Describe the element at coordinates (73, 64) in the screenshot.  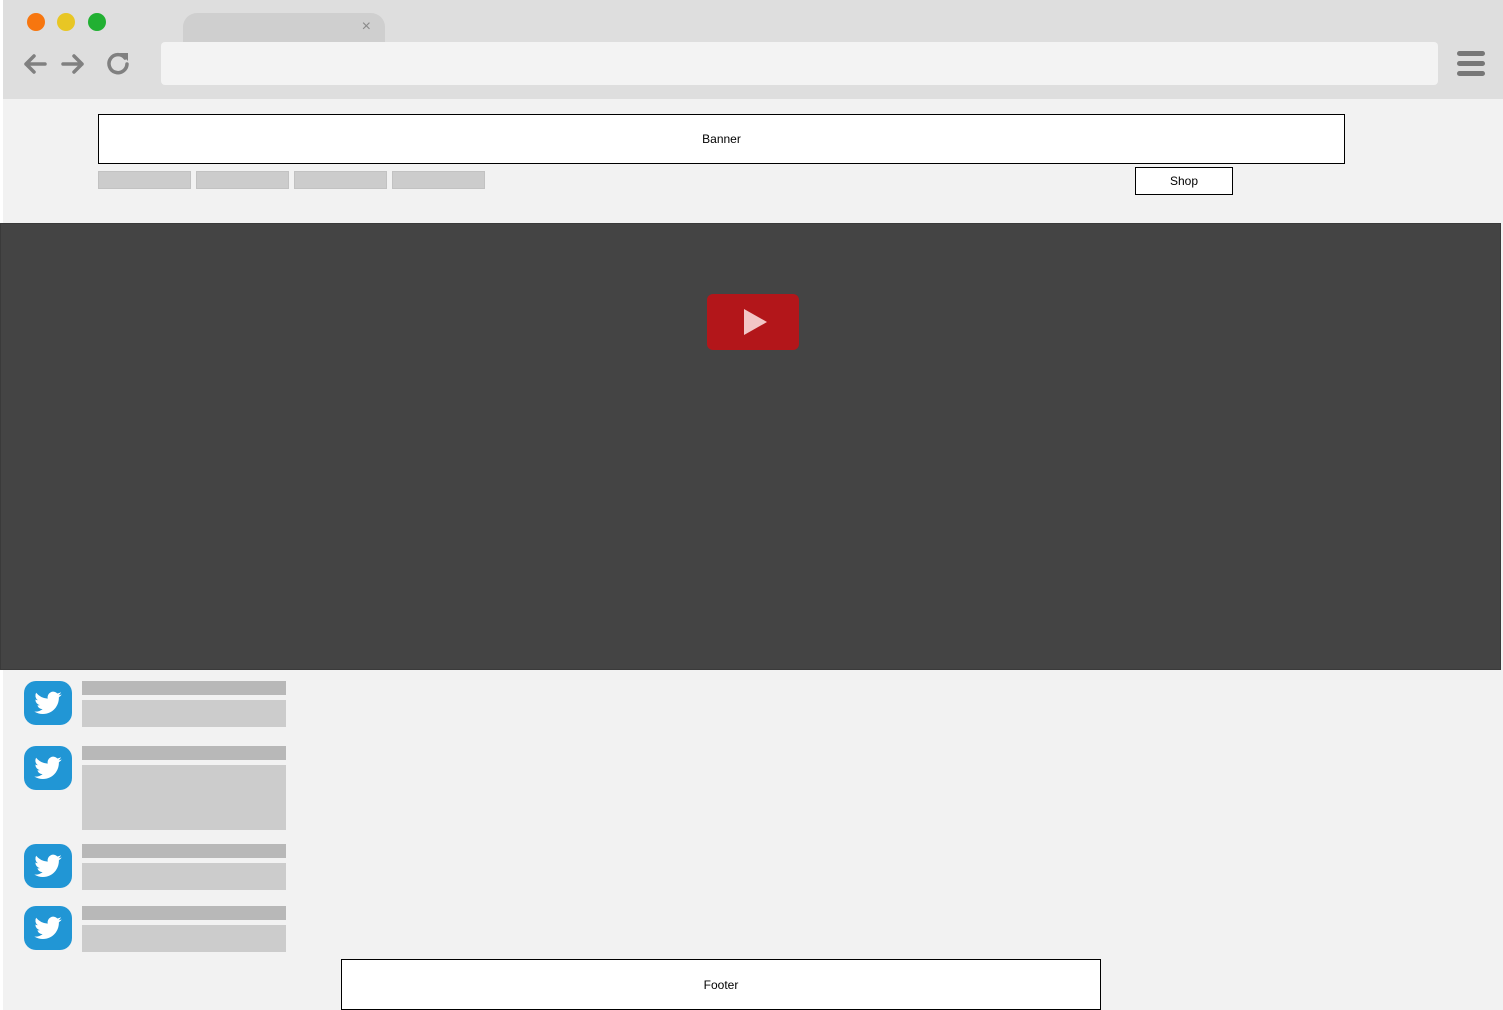
I see `arrow-right-icon` at that location.